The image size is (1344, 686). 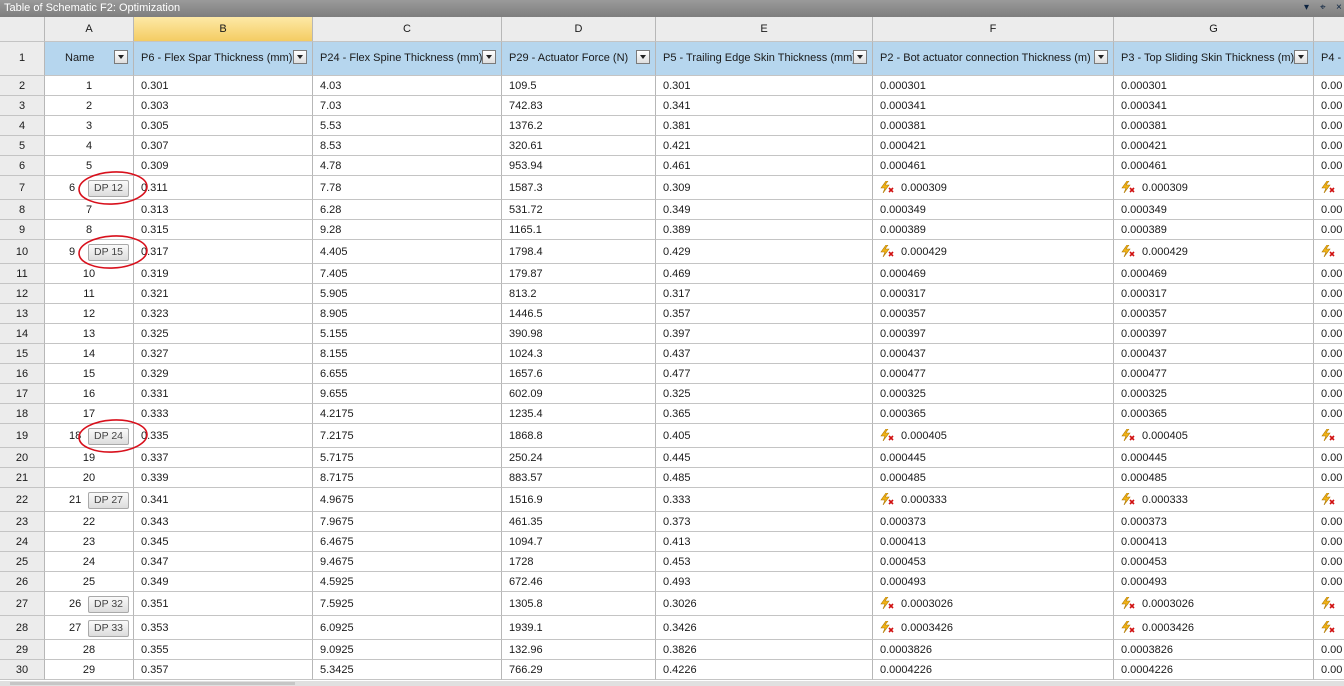 What do you see at coordinates (407, 106) in the screenshot?
I see `value-cell-c: 7.03` at bounding box center [407, 106].